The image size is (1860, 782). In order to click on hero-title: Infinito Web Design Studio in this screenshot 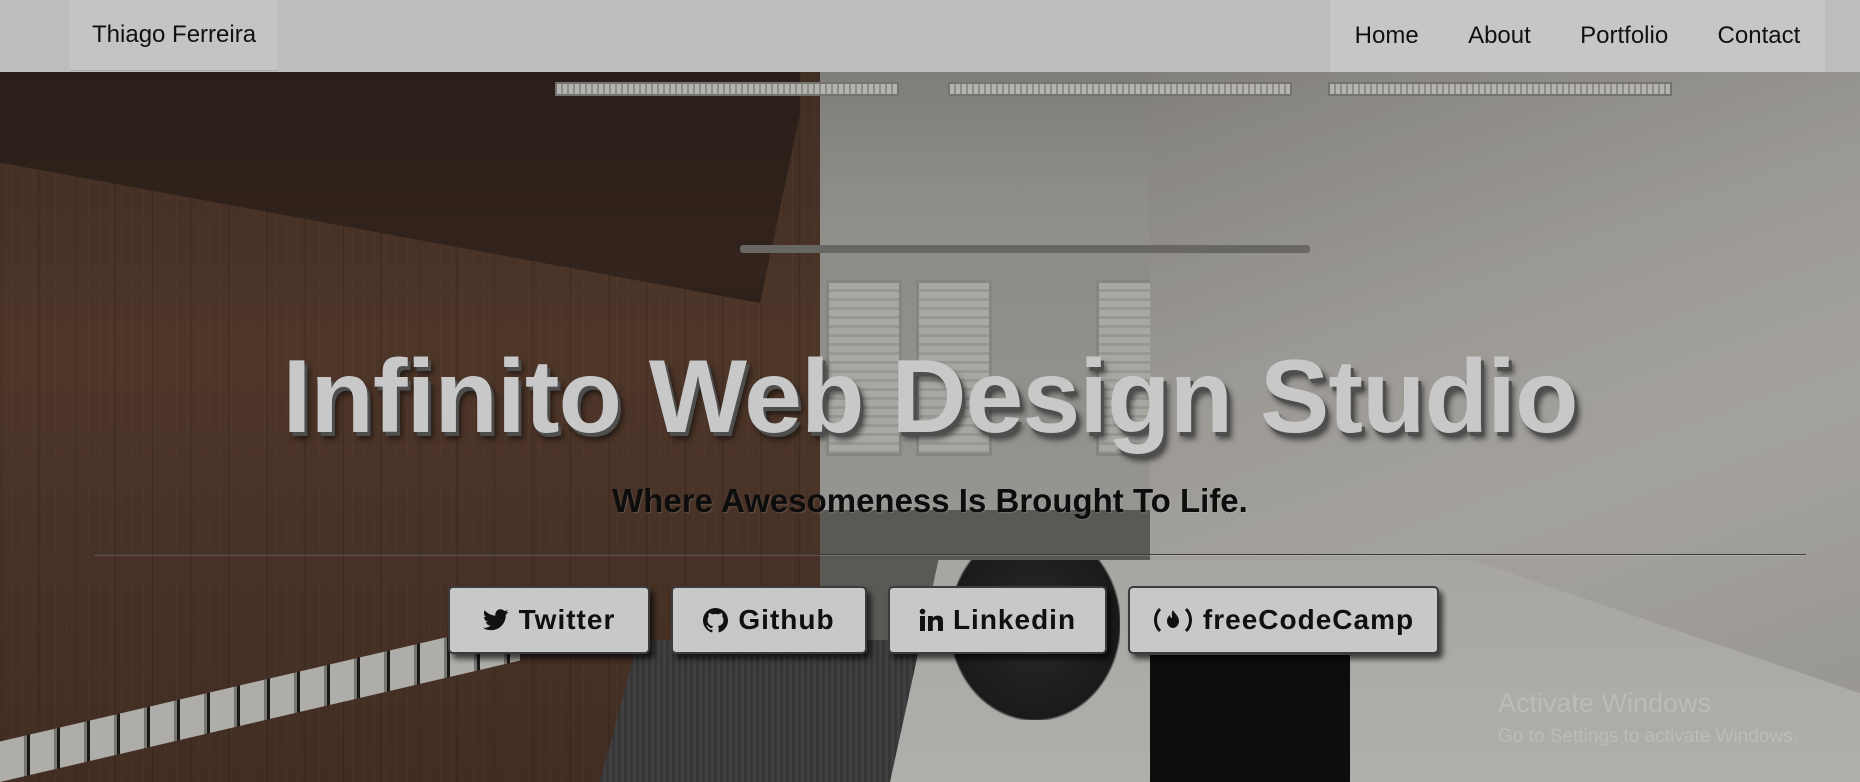, I will do `click(930, 397)`.